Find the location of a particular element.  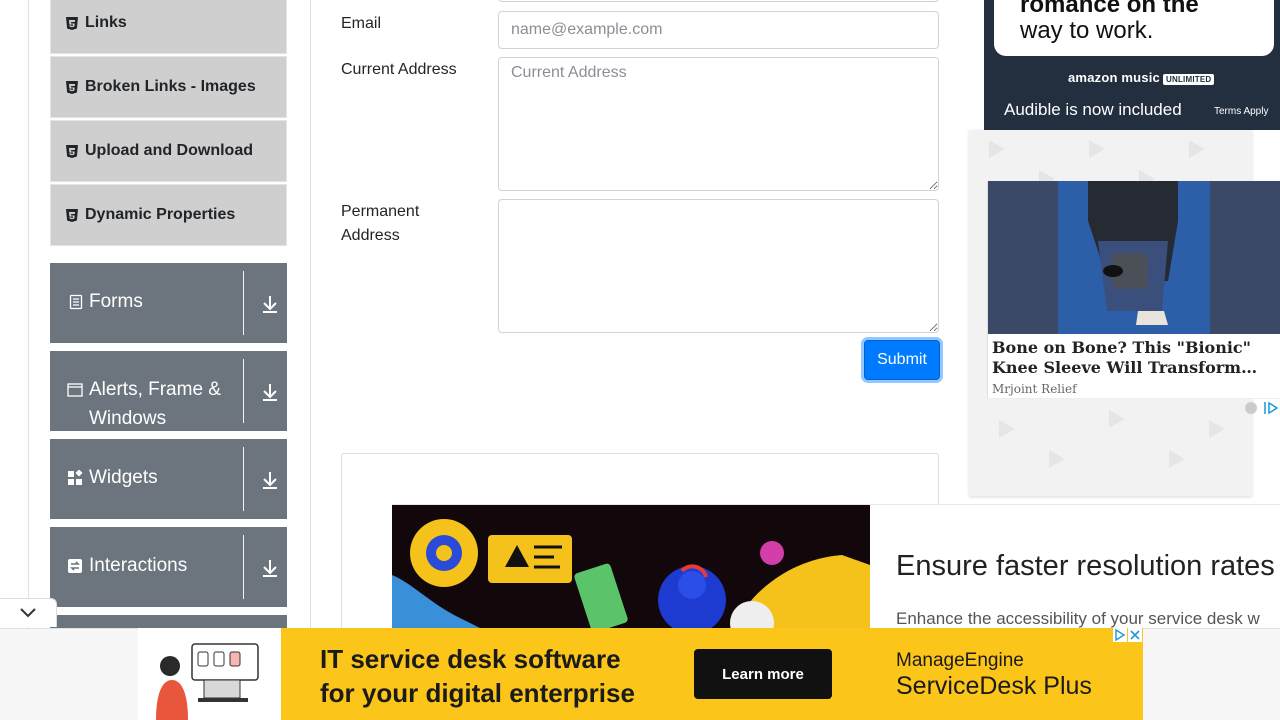

sidebar-item-links: Links is located at coordinates (168, 27).